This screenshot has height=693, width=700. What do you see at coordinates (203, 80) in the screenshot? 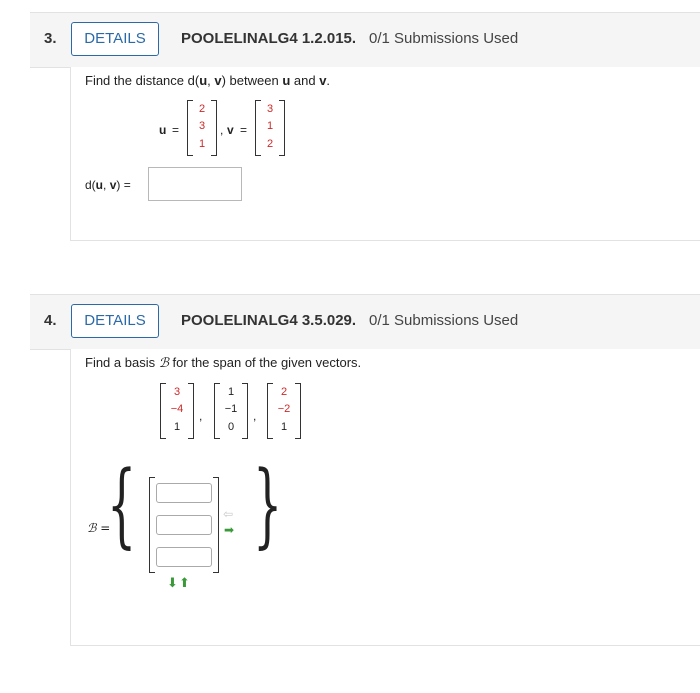
I see `prompt-u: u` at bounding box center [203, 80].